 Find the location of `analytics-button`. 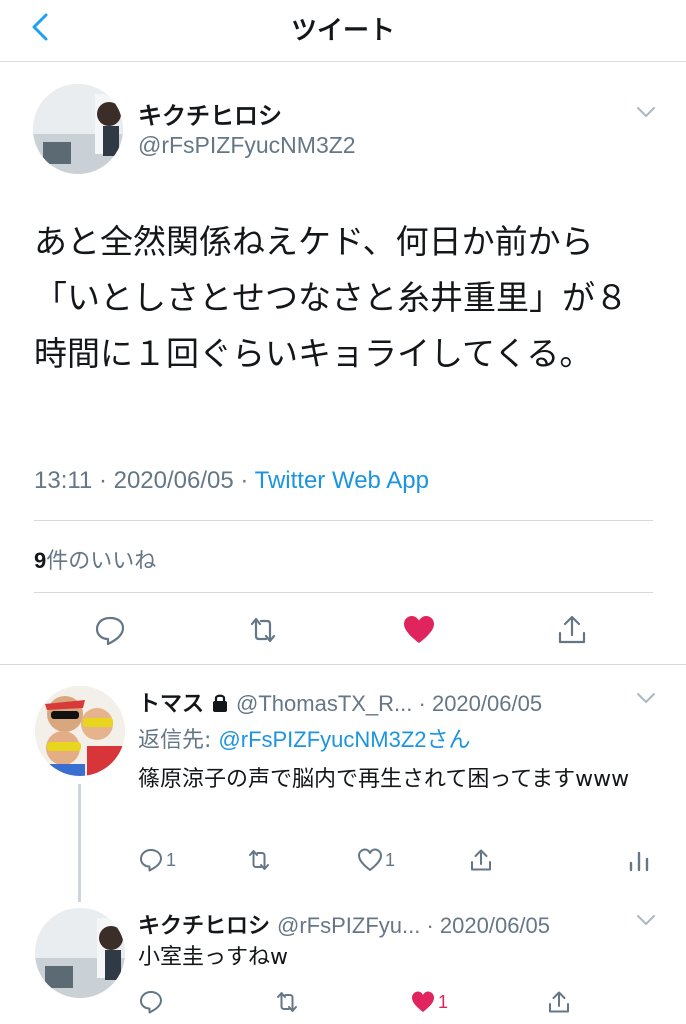

analytics-button is located at coordinates (639, 860).